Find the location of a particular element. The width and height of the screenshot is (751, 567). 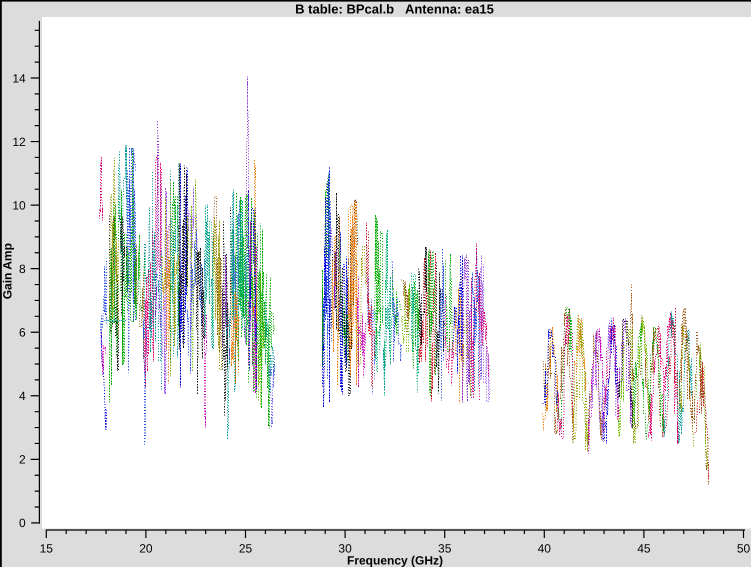

svg-text: 25 is located at coordinates (246, 549).